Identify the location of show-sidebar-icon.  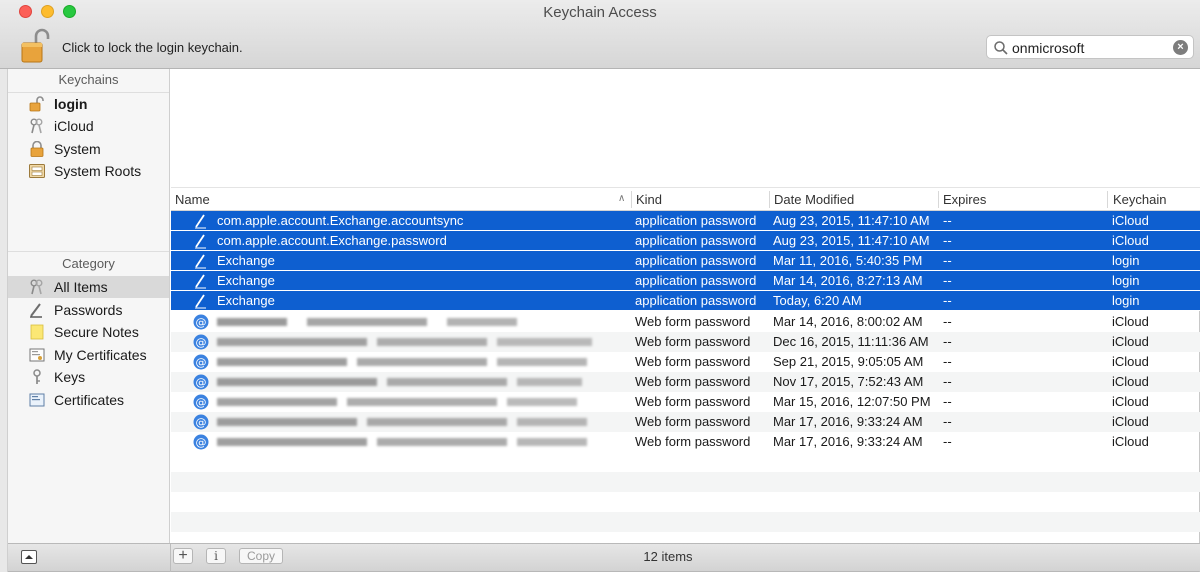
(29, 557).